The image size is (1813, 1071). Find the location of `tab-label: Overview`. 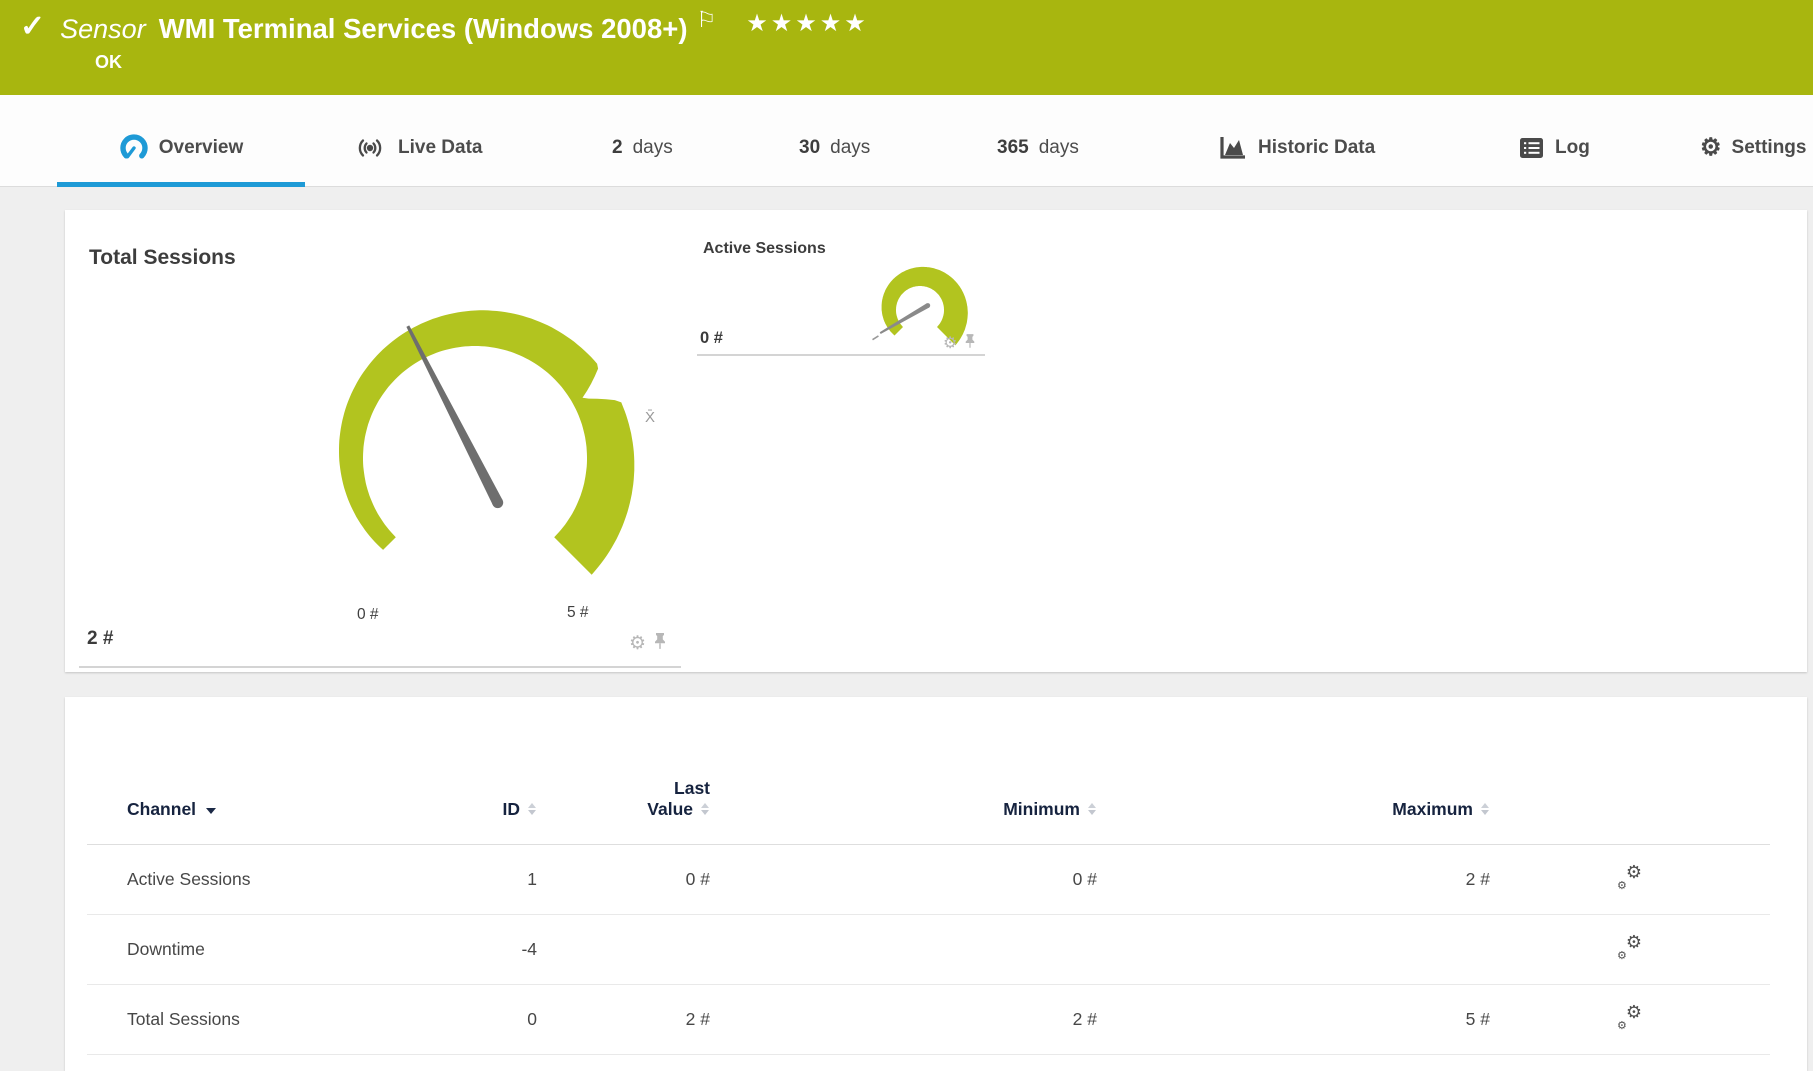

tab-label: Overview is located at coordinates (201, 147).